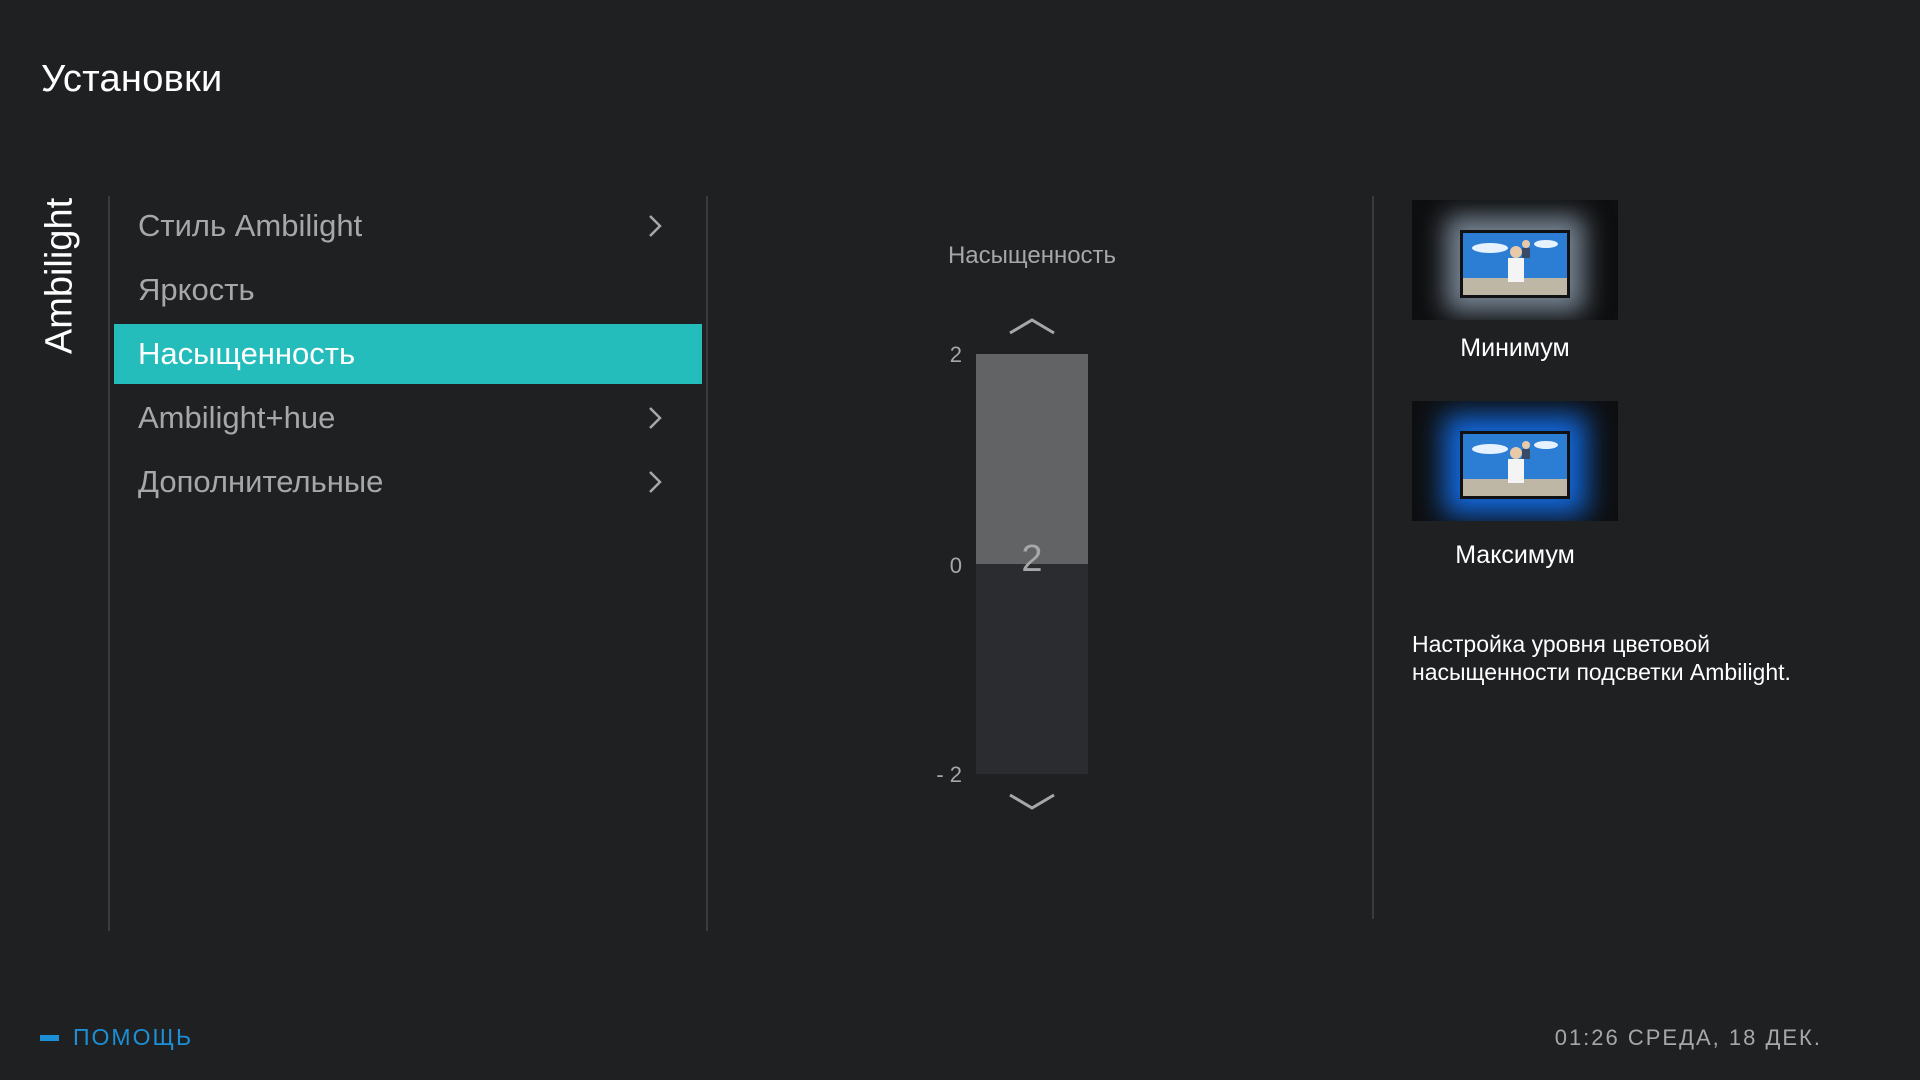 This screenshot has width=1920, height=1080. What do you see at coordinates (49, 1037) in the screenshot?
I see `blue-key-icon` at bounding box center [49, 1037].